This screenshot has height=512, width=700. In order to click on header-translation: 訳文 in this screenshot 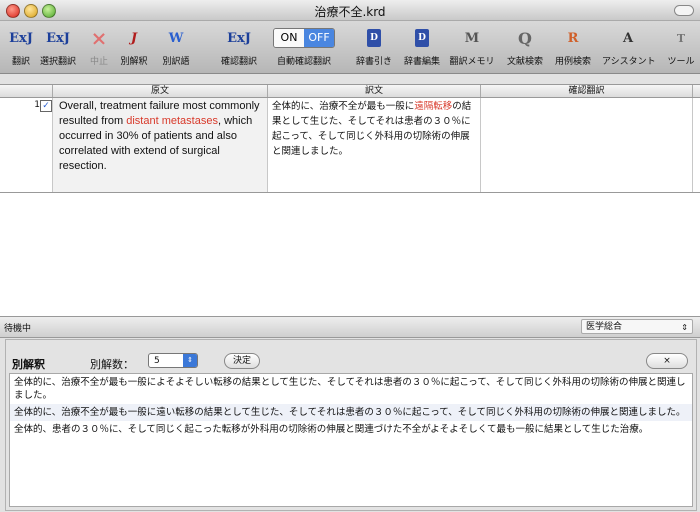, I will do `click(374, 91)`.